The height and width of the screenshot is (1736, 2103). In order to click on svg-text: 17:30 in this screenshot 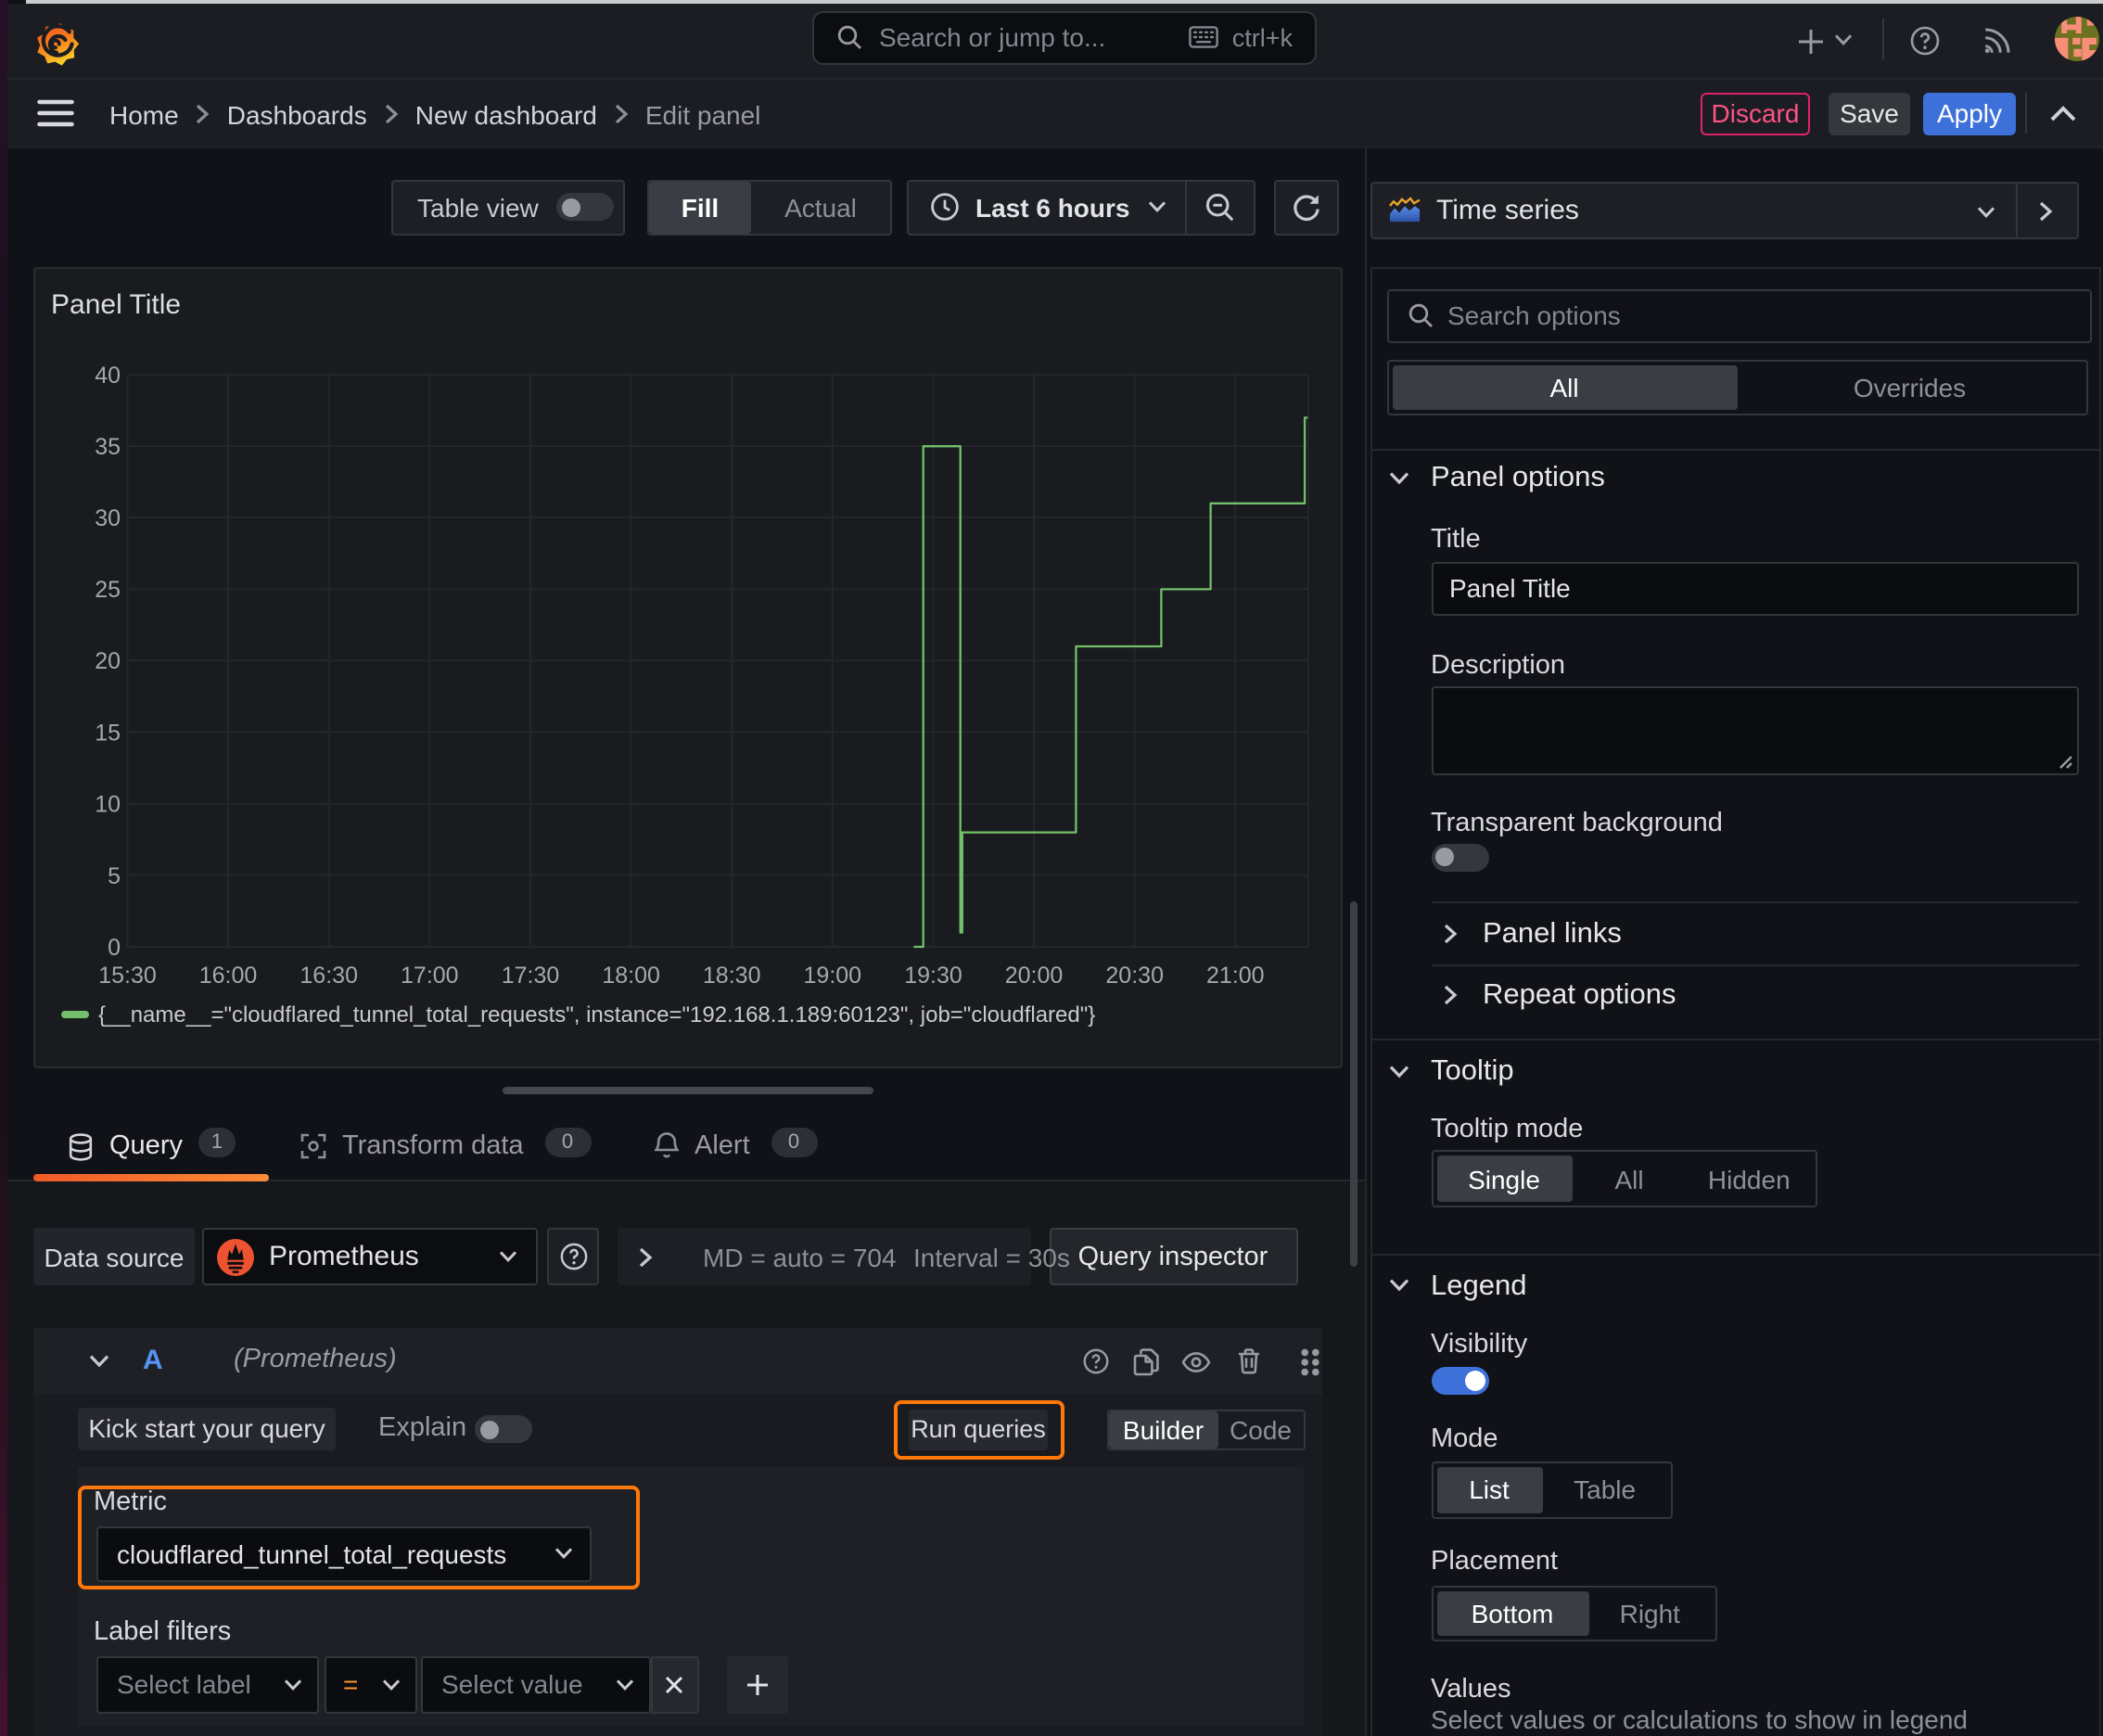, I will do `click(531, 975)`.